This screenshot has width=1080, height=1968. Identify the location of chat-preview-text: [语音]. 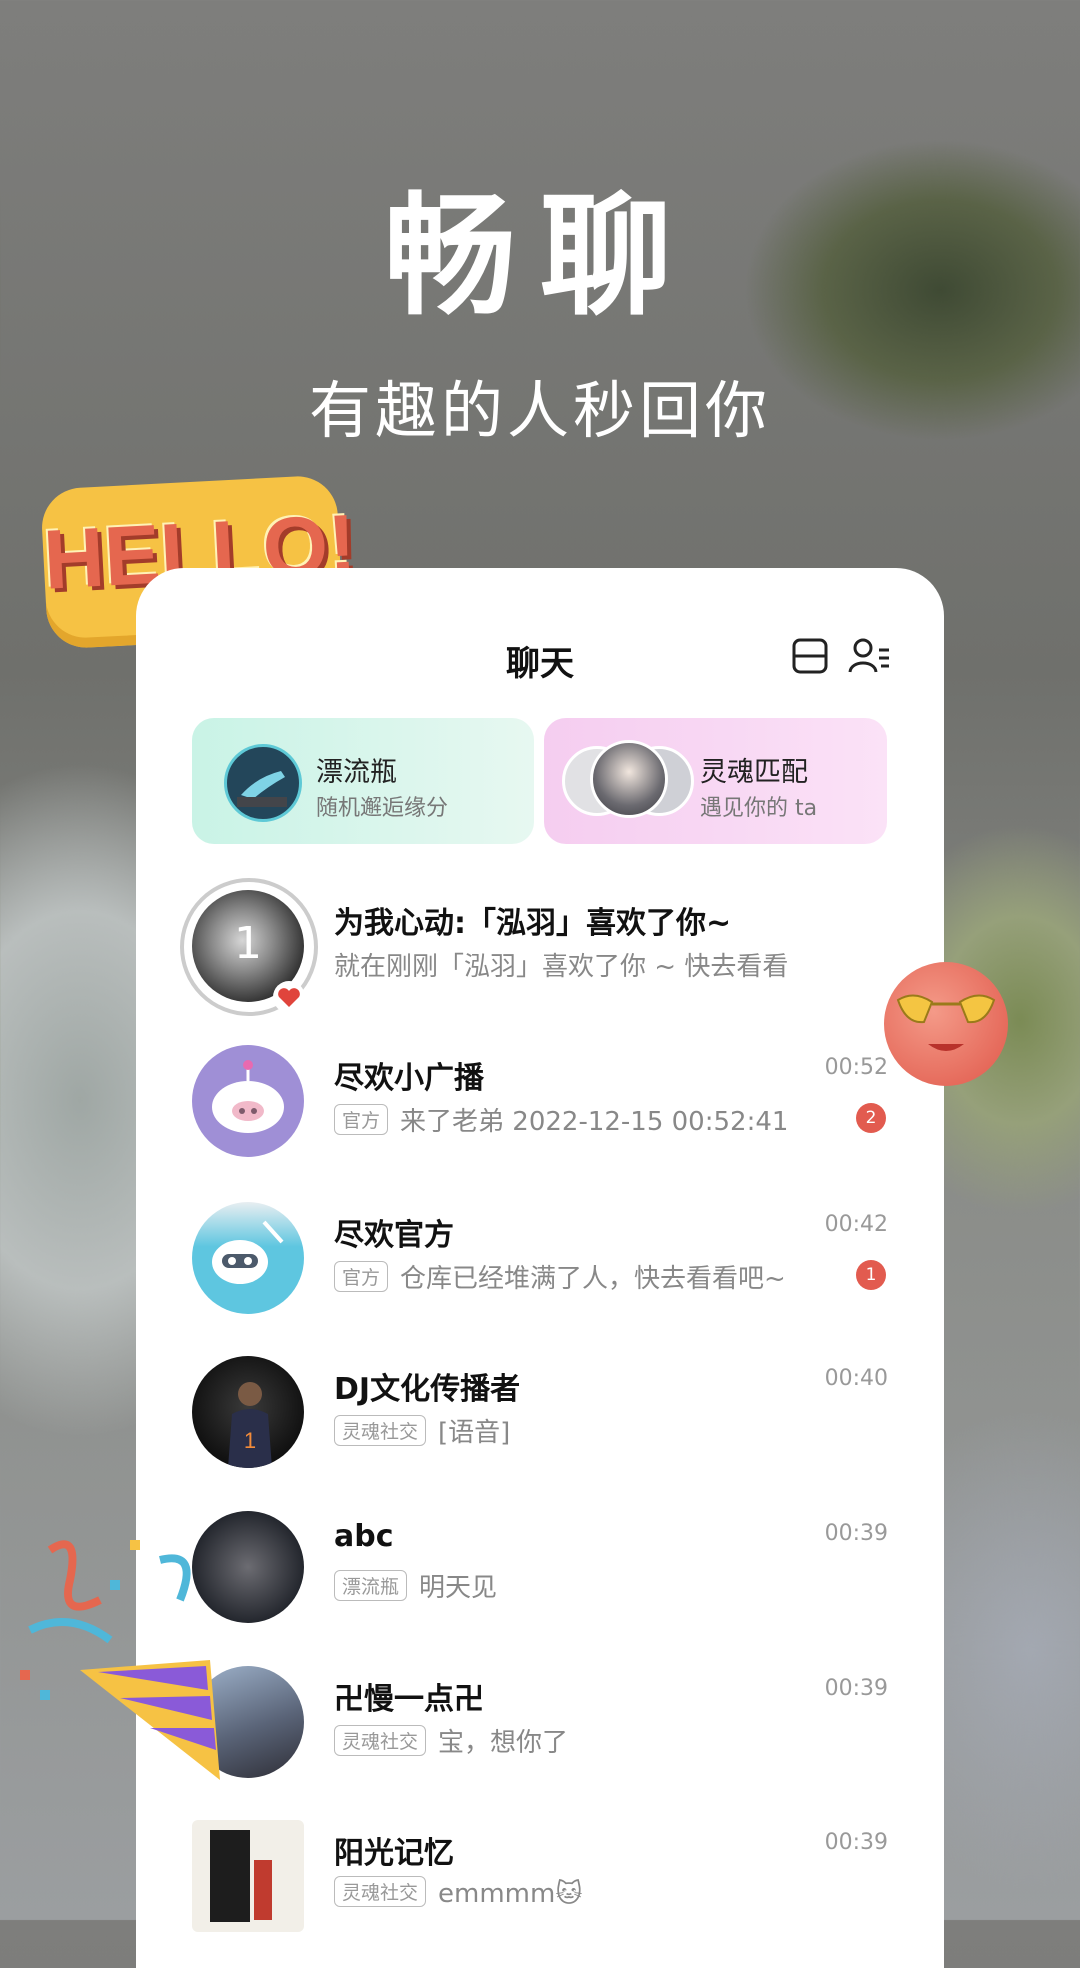
(474, 1433).